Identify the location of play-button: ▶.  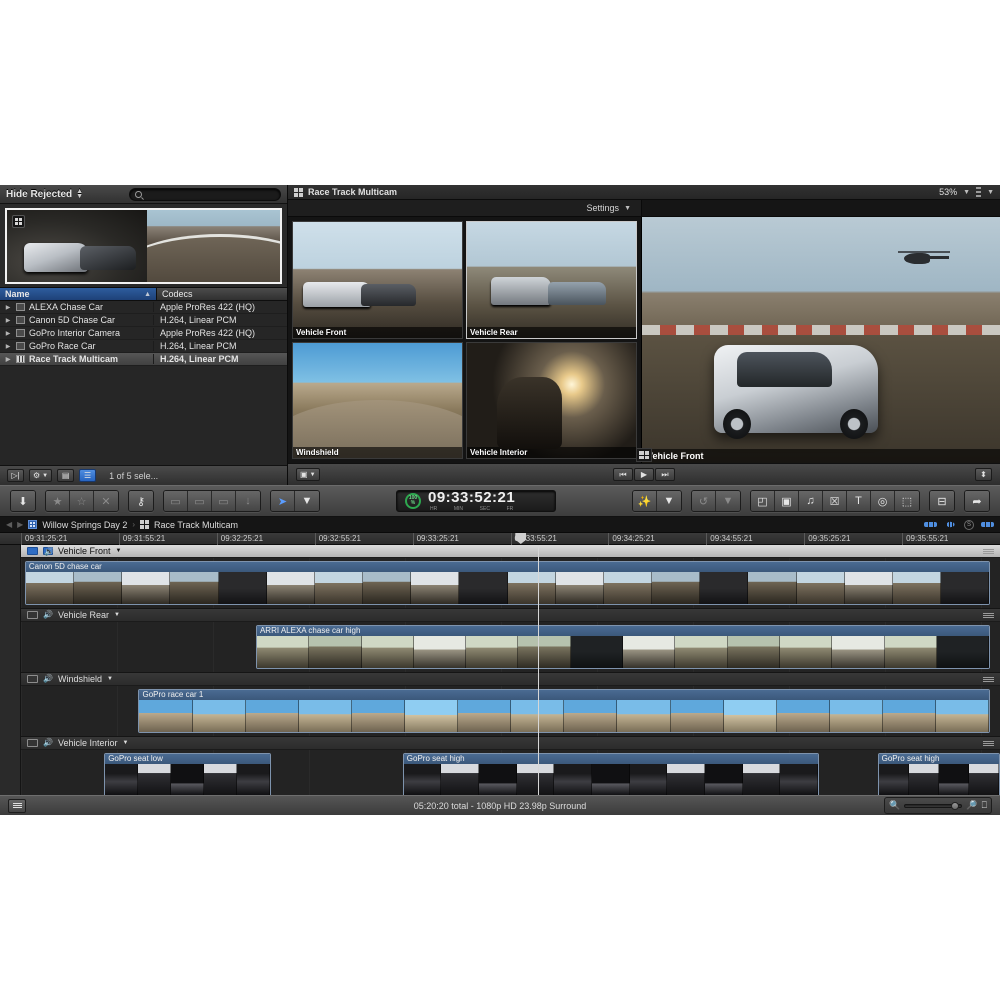
(644, 474).